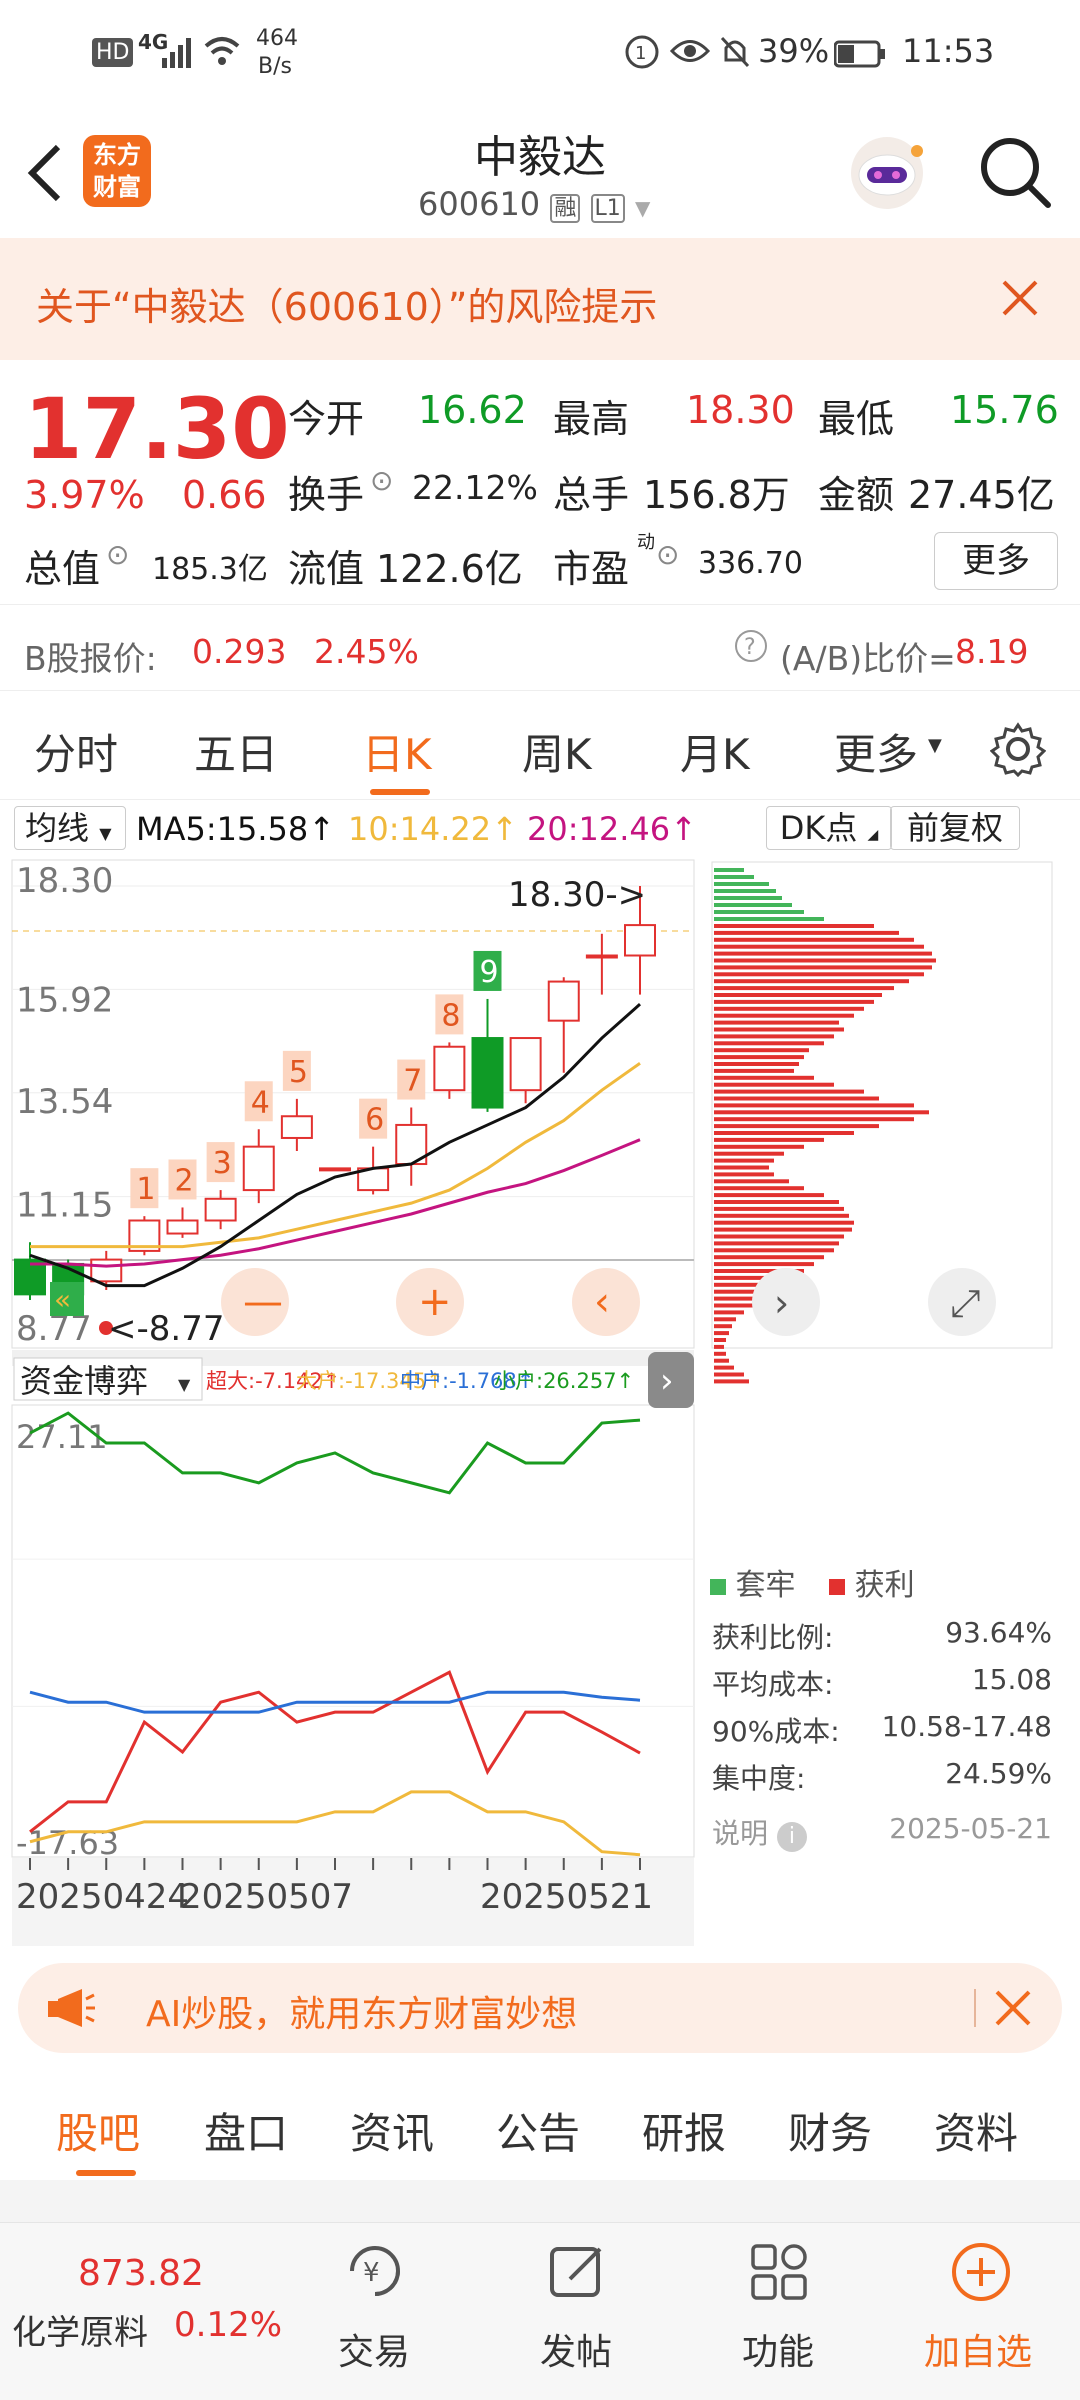 This screenshot has width=1080, height=2400. Describe the element at coordinates (141, 2273) in the screenshot. I see `sector-index-value: 873.82` at that location.